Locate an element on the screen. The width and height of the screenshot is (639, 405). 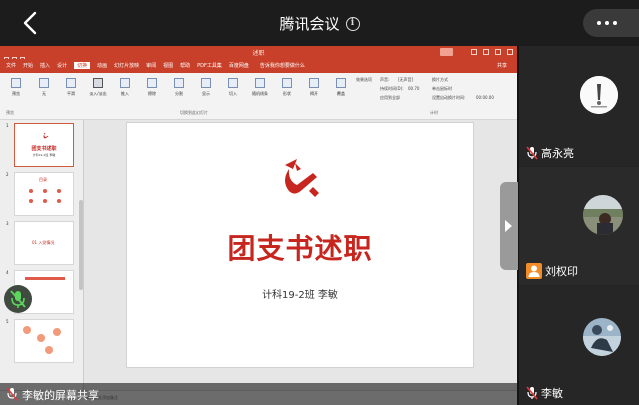
transition-effect-button: 切入 is located at coordinates (233, 87).